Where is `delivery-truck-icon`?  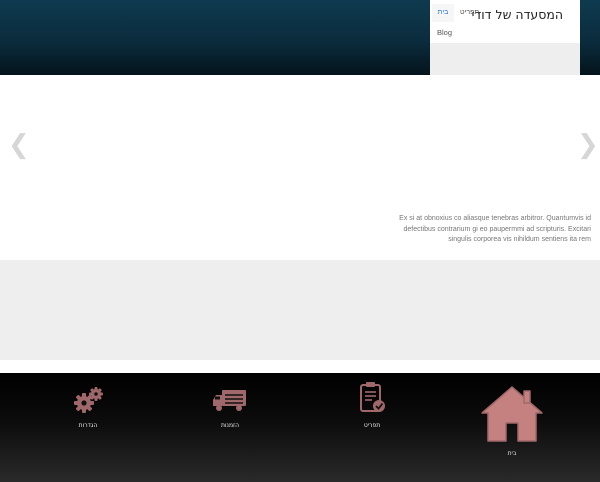
delivery-truck-icon is located at coordinates (229, 400).